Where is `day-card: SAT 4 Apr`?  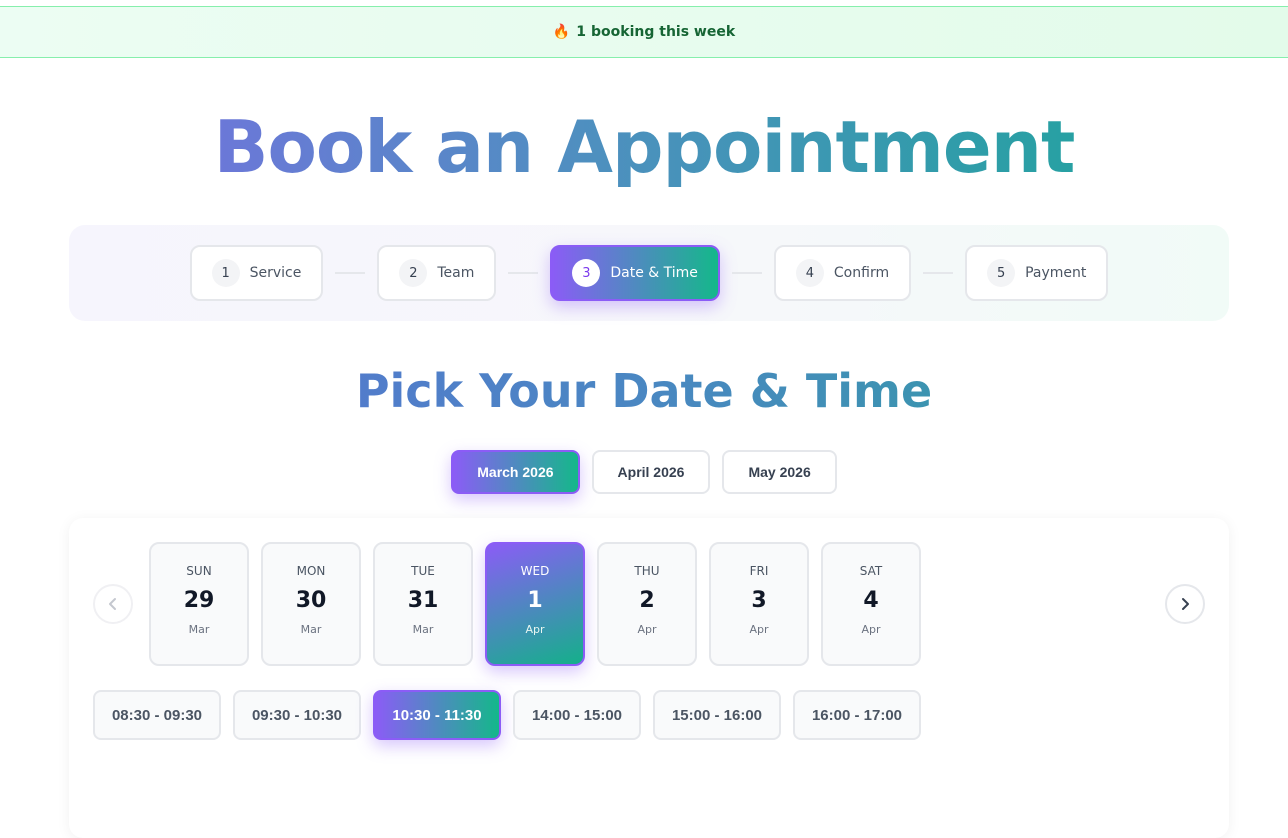
day-card: SAT 4 Apr is located at coordinates (871, 604).